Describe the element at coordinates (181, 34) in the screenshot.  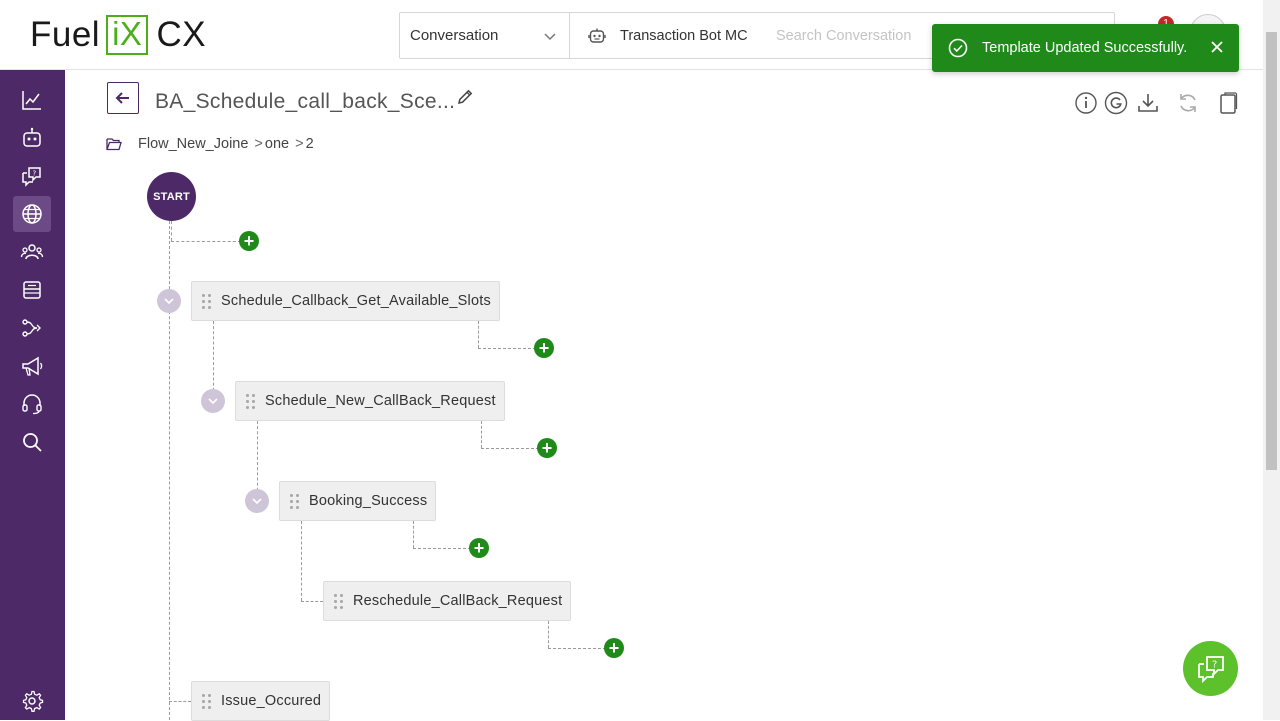
I see `logo-text-cx: CX` at that location.